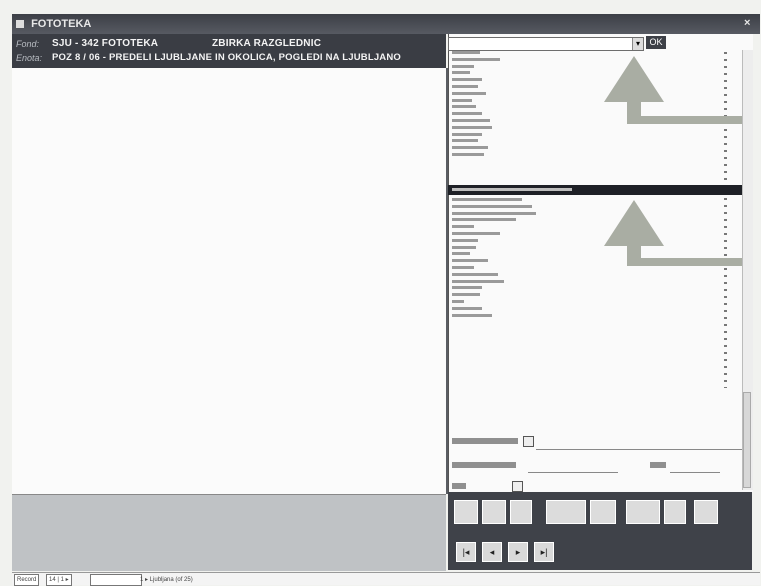 This screenshot has width=761, height=586. Describe the element at coordinates (466, 552) in the screenshot. I see `first-record-button: |◂` at that location.